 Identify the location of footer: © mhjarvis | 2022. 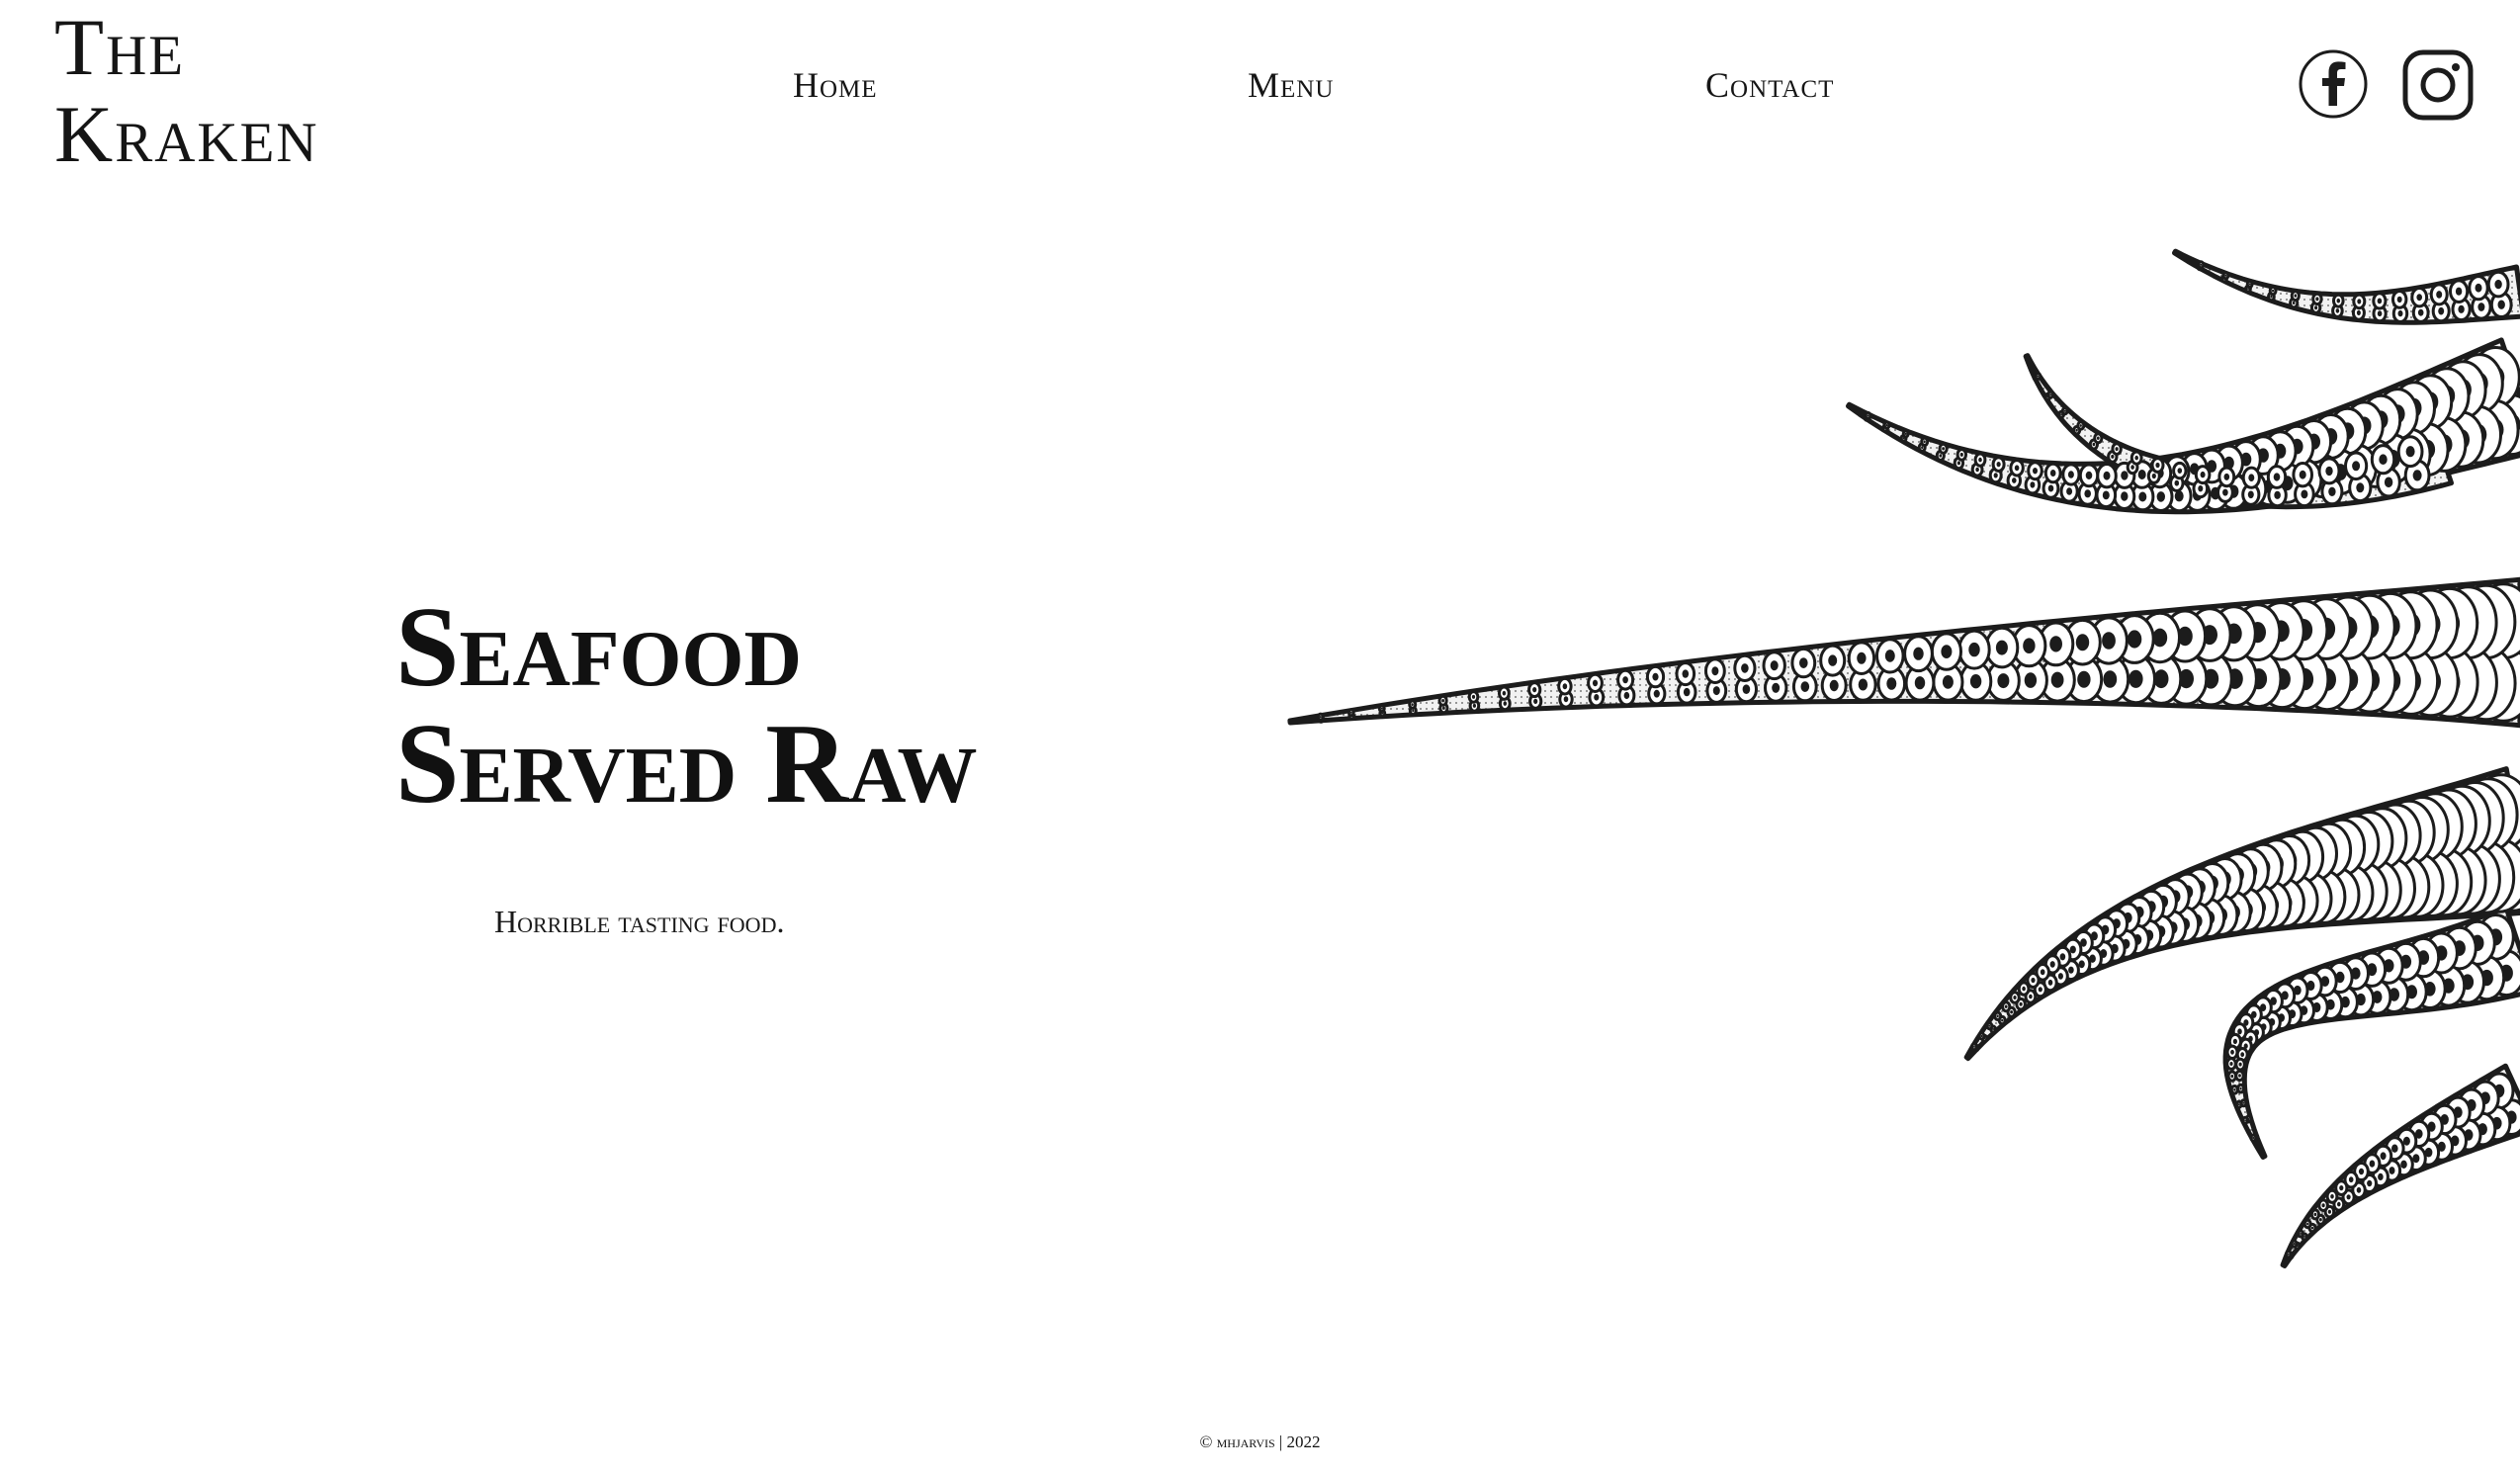
(1260, 1442).